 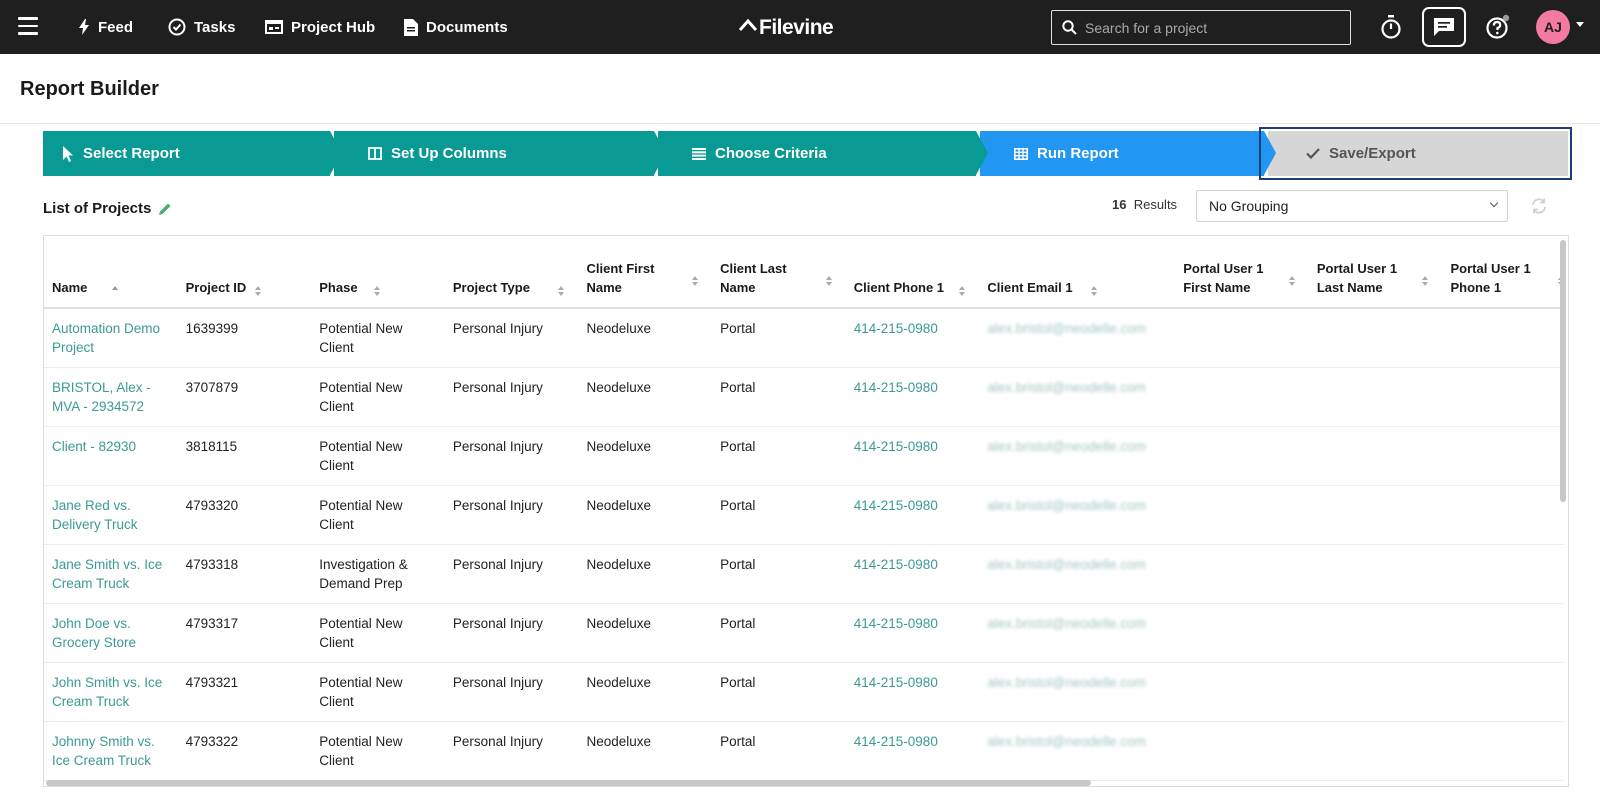 I want to click on column-header-portal-first-name: Portal User 1 First Name, so click(x=1242, y=272).